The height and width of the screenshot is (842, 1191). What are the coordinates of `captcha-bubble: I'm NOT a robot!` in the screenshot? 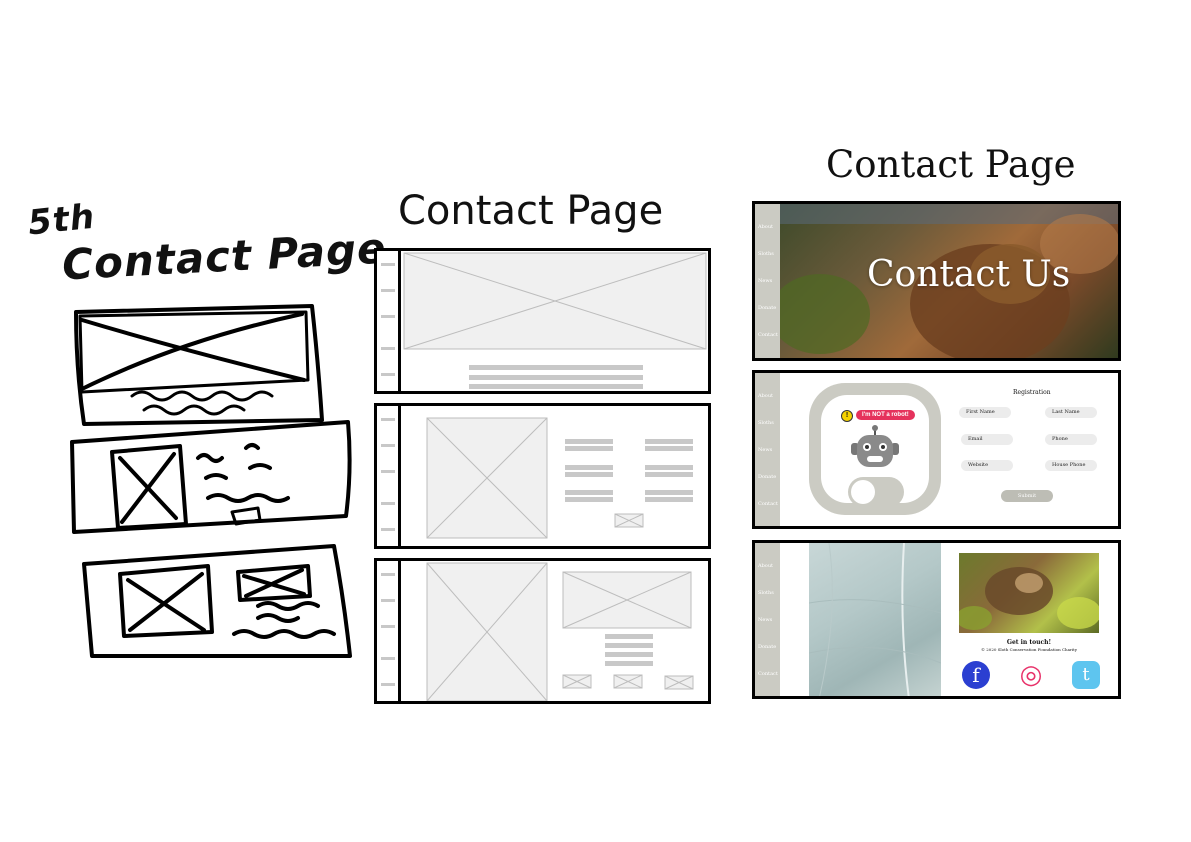 It's located at (885, 415).